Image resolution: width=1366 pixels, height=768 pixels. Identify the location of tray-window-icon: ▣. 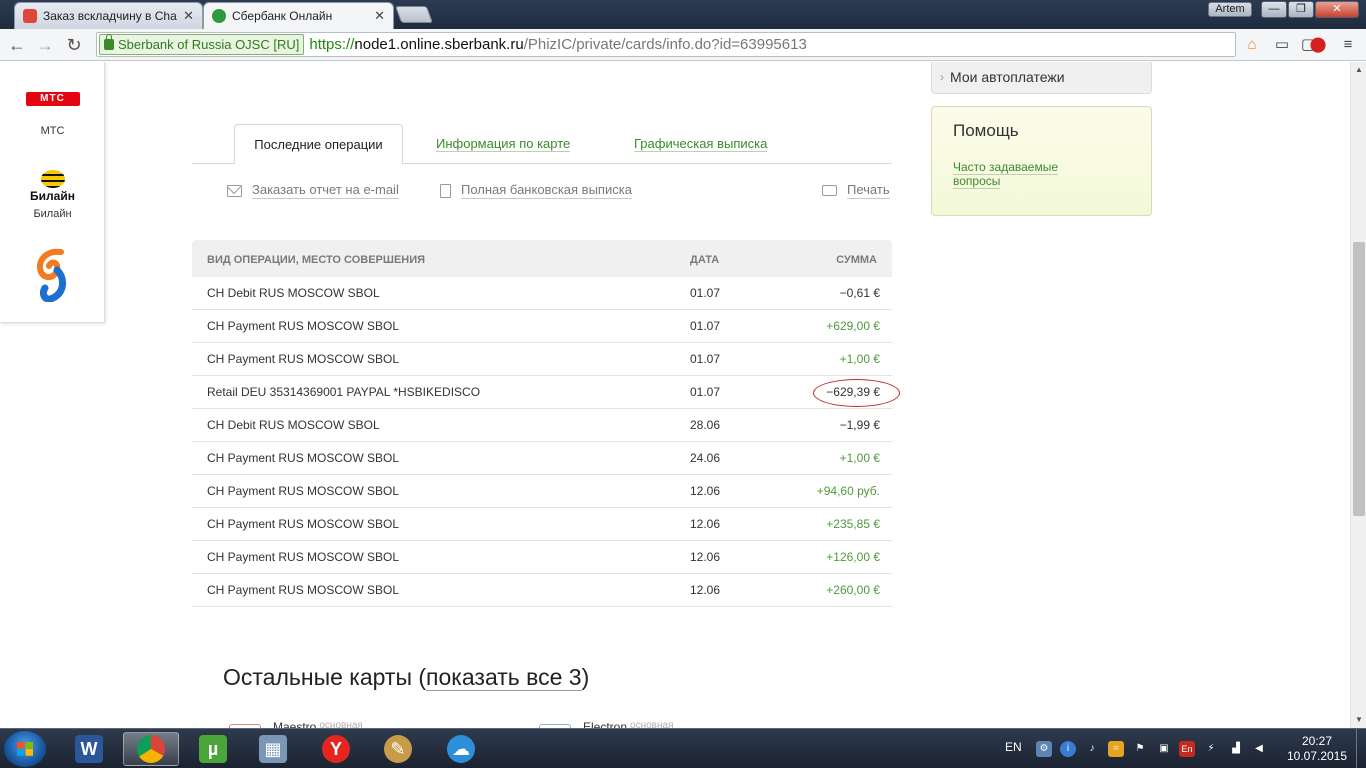
(1164, 749).